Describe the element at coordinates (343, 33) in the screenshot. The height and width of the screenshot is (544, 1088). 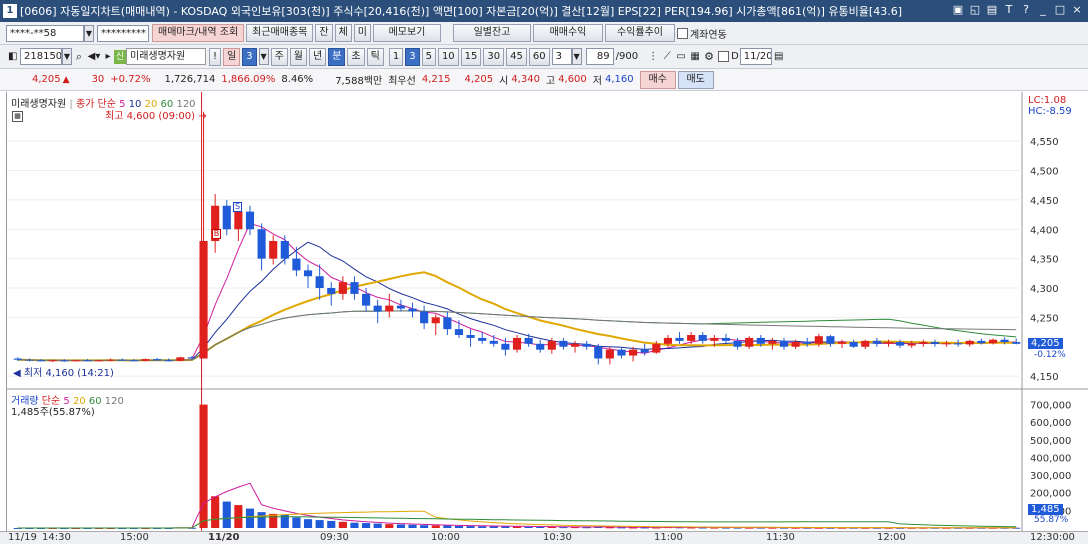
I see `executed-button: 체` at that location.